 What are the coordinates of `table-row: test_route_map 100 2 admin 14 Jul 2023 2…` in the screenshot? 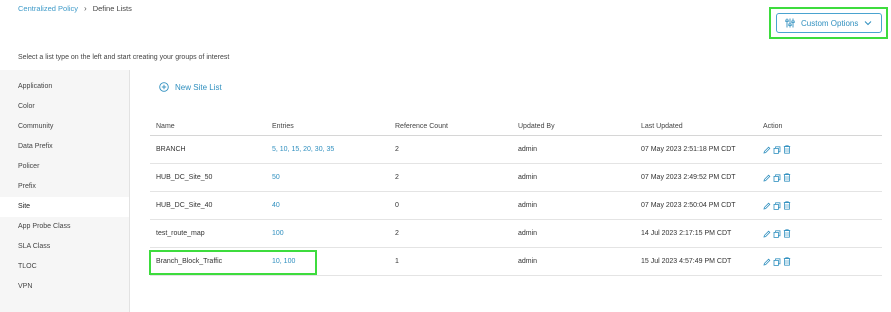 It's located at (516, 234).